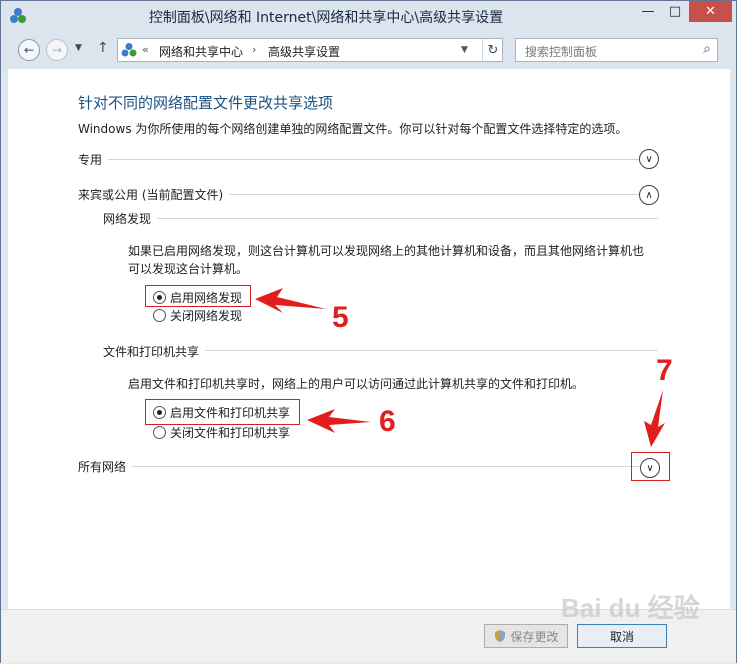  Describe the element at coordinates (534, 636) in the screenshot. I see `save-button-label: 保存更改` at that location.